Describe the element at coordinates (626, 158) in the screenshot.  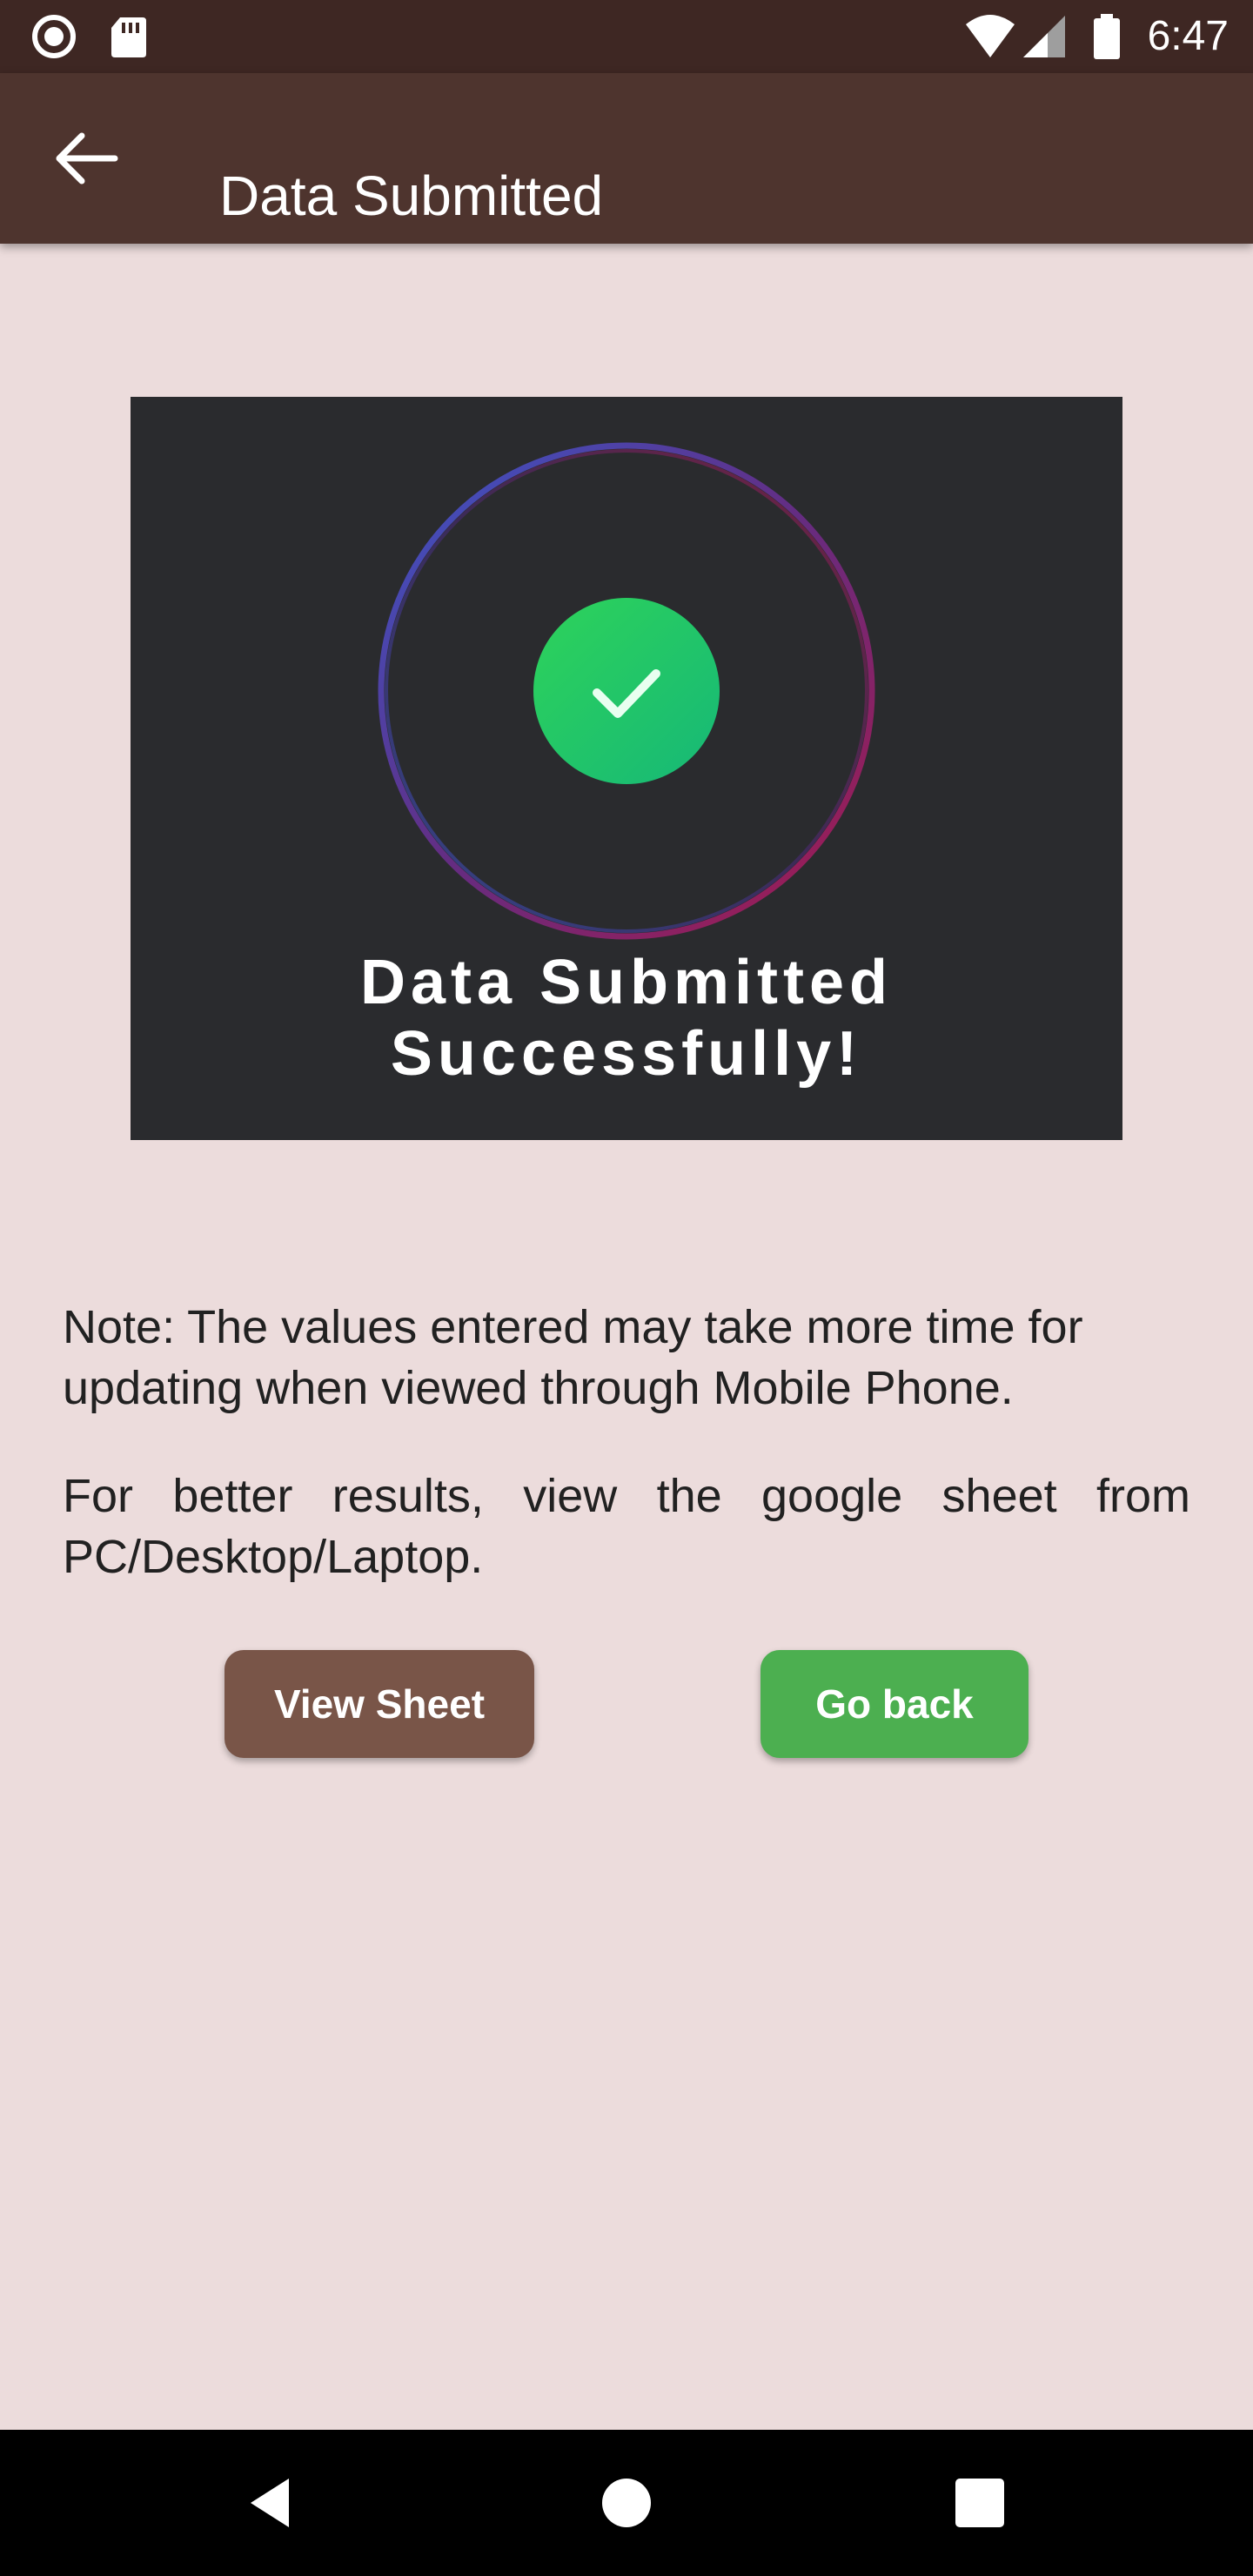
I see `app-bar: Data Submitted` at that location.